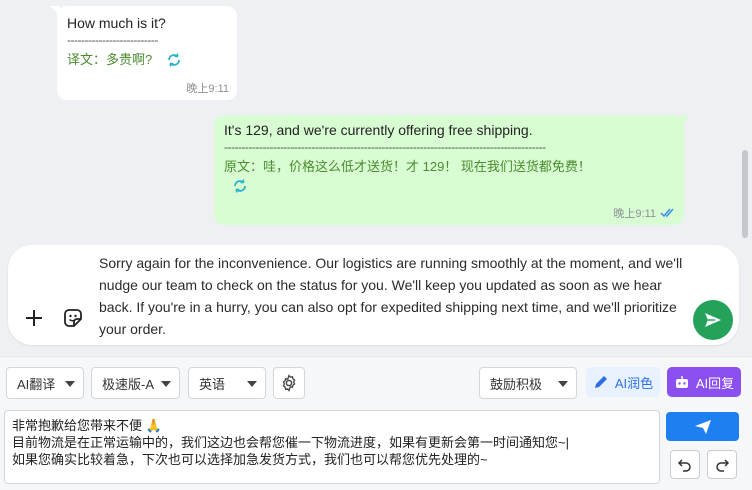  Describe the element at coordinates (135, 383) in the screenshot. I see `speed-mode-select: 极速版-A` at that location.